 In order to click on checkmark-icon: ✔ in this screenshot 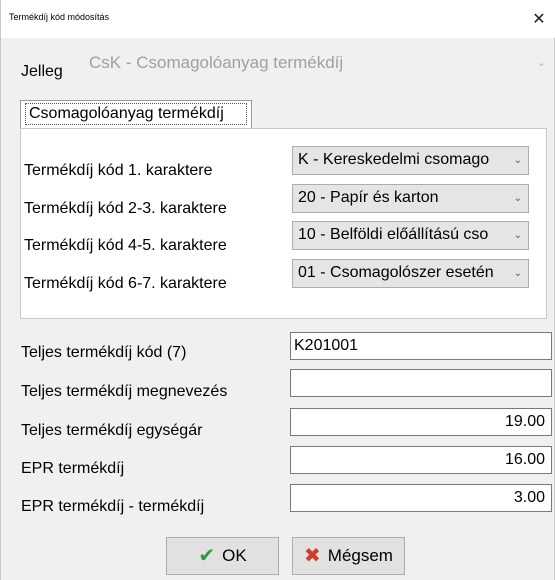, I will do `click(207, 556)`.